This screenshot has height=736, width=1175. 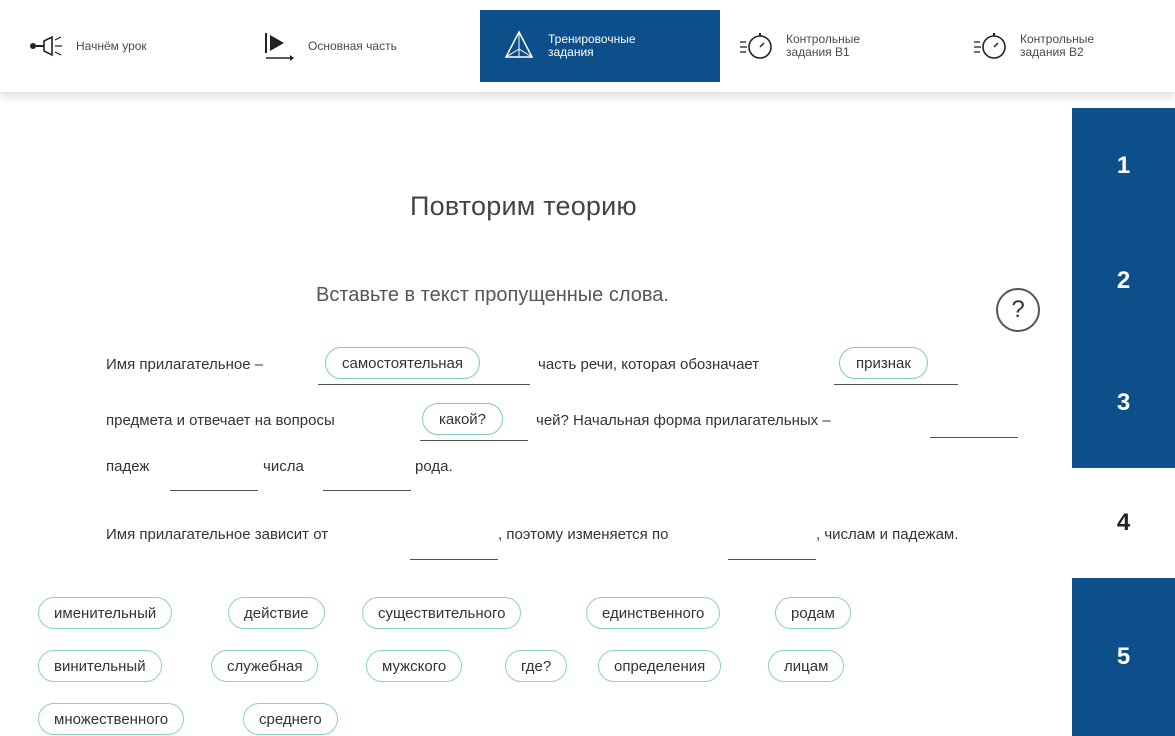 What do you see at coordinates (463, 419) in the screenshot?
I see `filled-answer: какой?` at bounding box center [463, 419].